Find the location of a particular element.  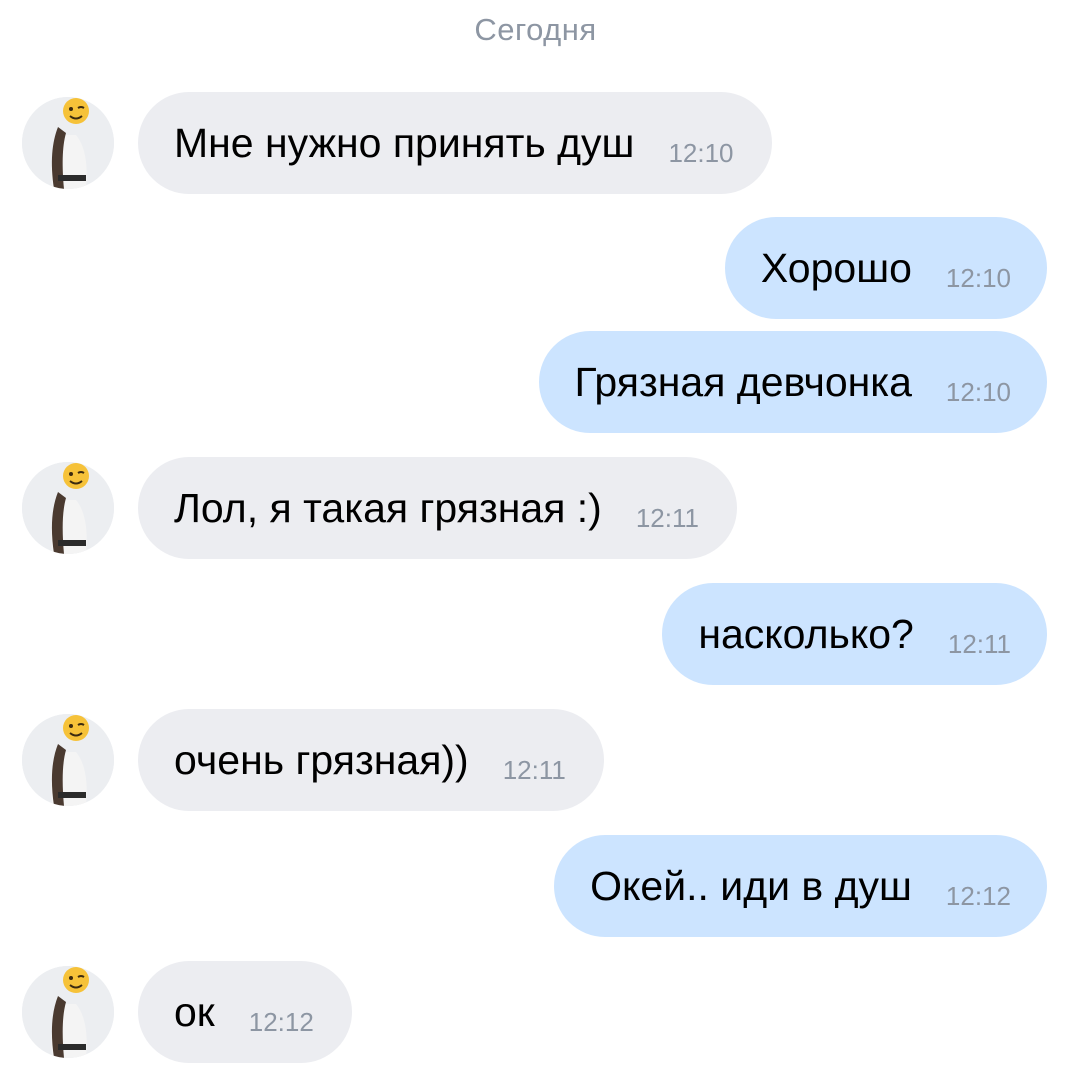

outgoing-message-bubble: насколько? 12:11 is located at coordinates (854, 634).